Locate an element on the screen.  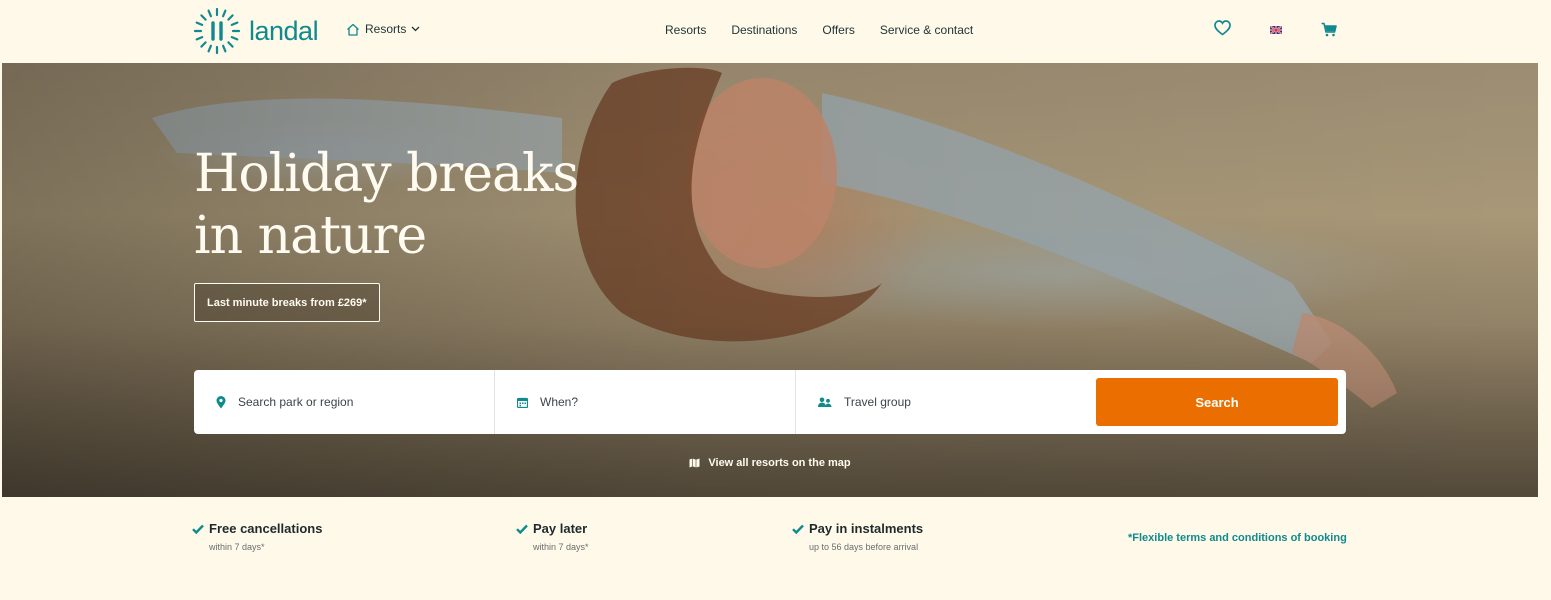
calendar-icon is located at coordinates (522, 402).